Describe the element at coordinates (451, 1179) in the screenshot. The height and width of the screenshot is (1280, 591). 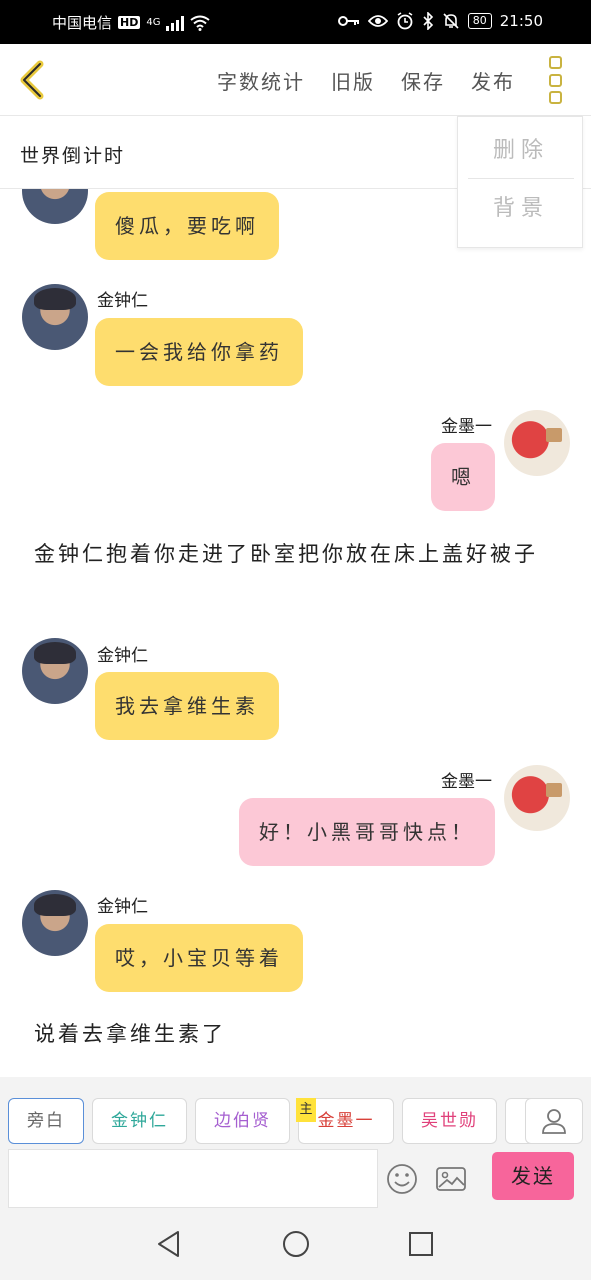
I see `image-icon` at that location.